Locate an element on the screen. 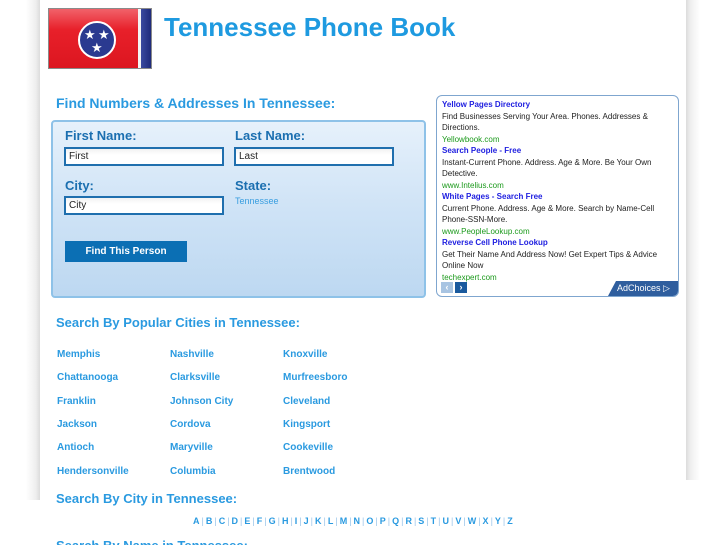  city-link: Cleveland is located at coordinates (306, 401).